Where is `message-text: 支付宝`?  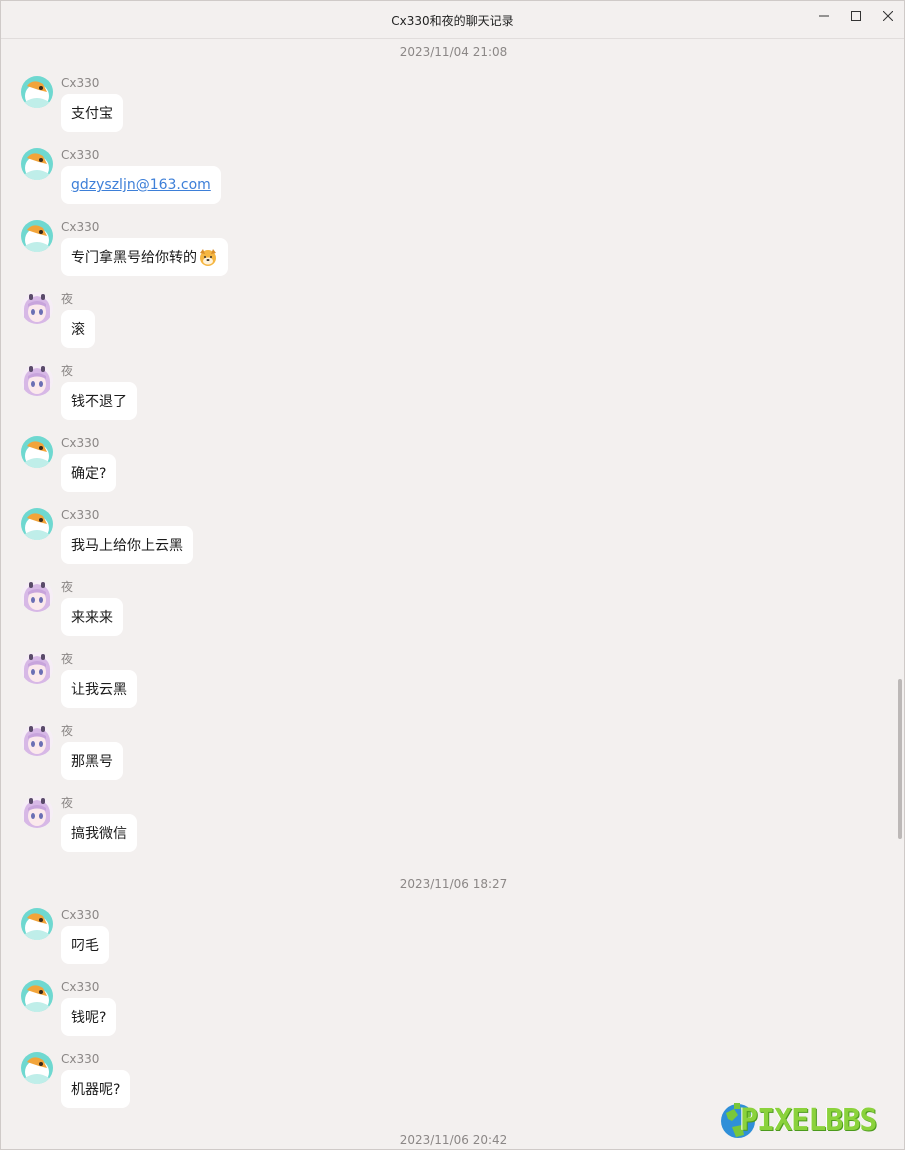 message-text: 支付宝 is located at coordinates (92, 114).